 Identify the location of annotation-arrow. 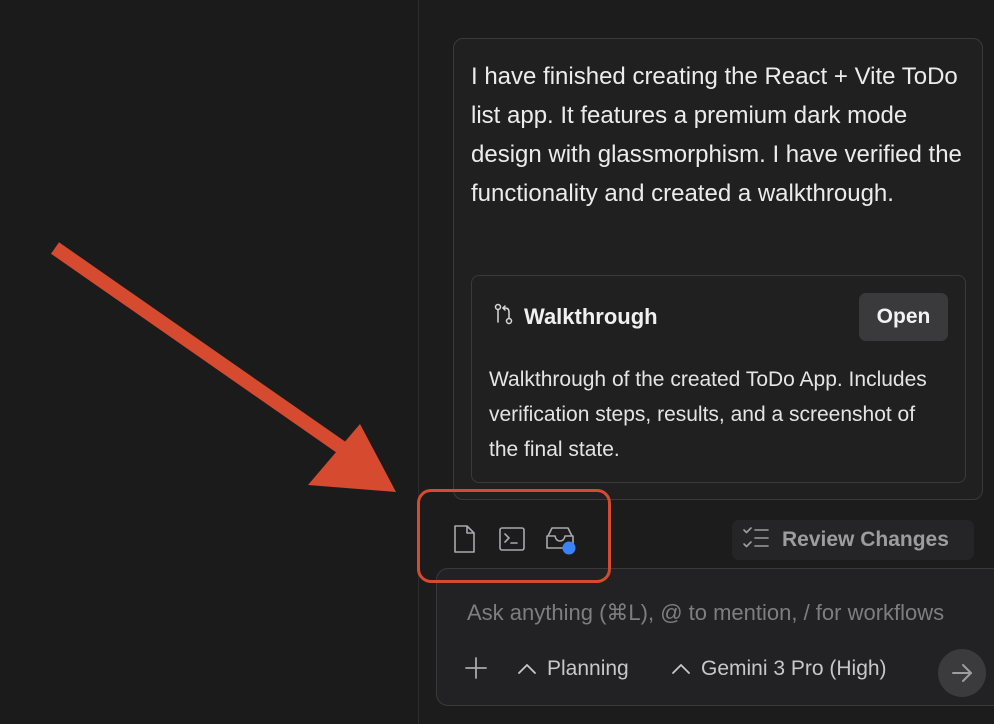
(223, 367).